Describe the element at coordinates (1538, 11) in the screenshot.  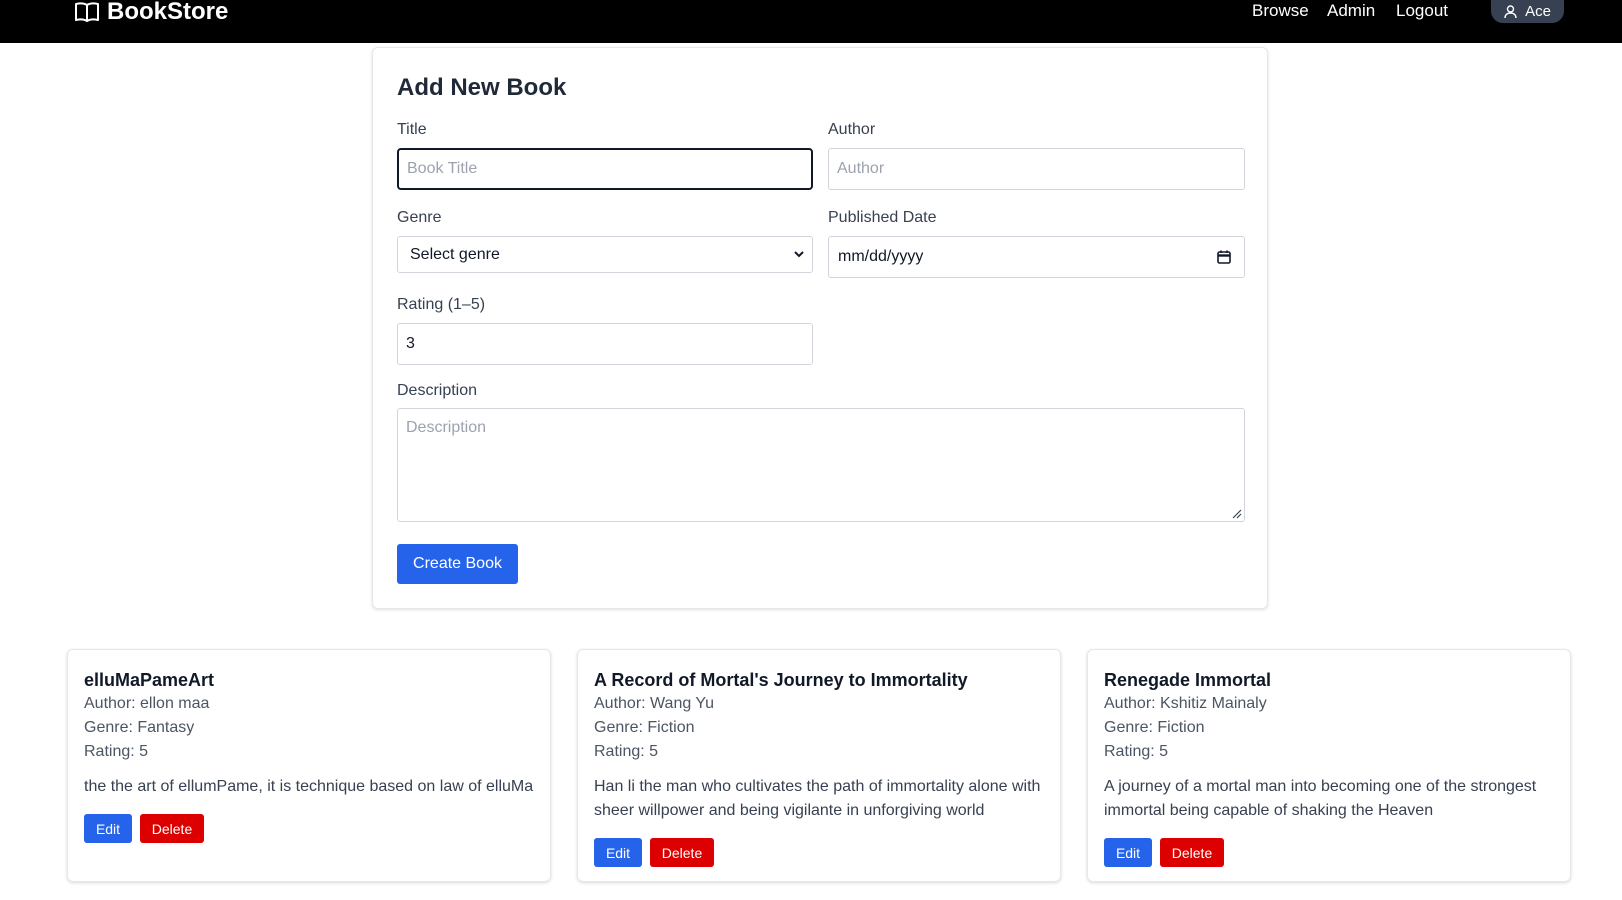
I see `user-name: Ace` at that location.